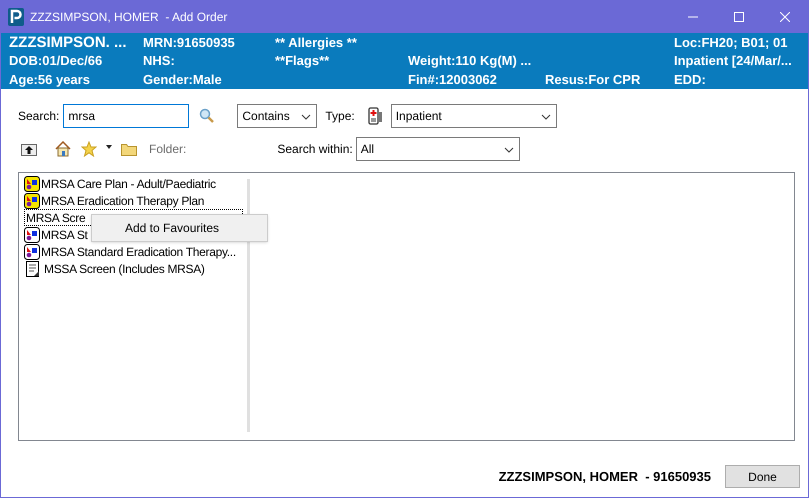 Image resolution: width=809 pixels, height=498 pixels. What do you see at coordinates (159, 61) in the screenshot?
I see `nhs-text: NHS:` at bounding box center [159, 61].